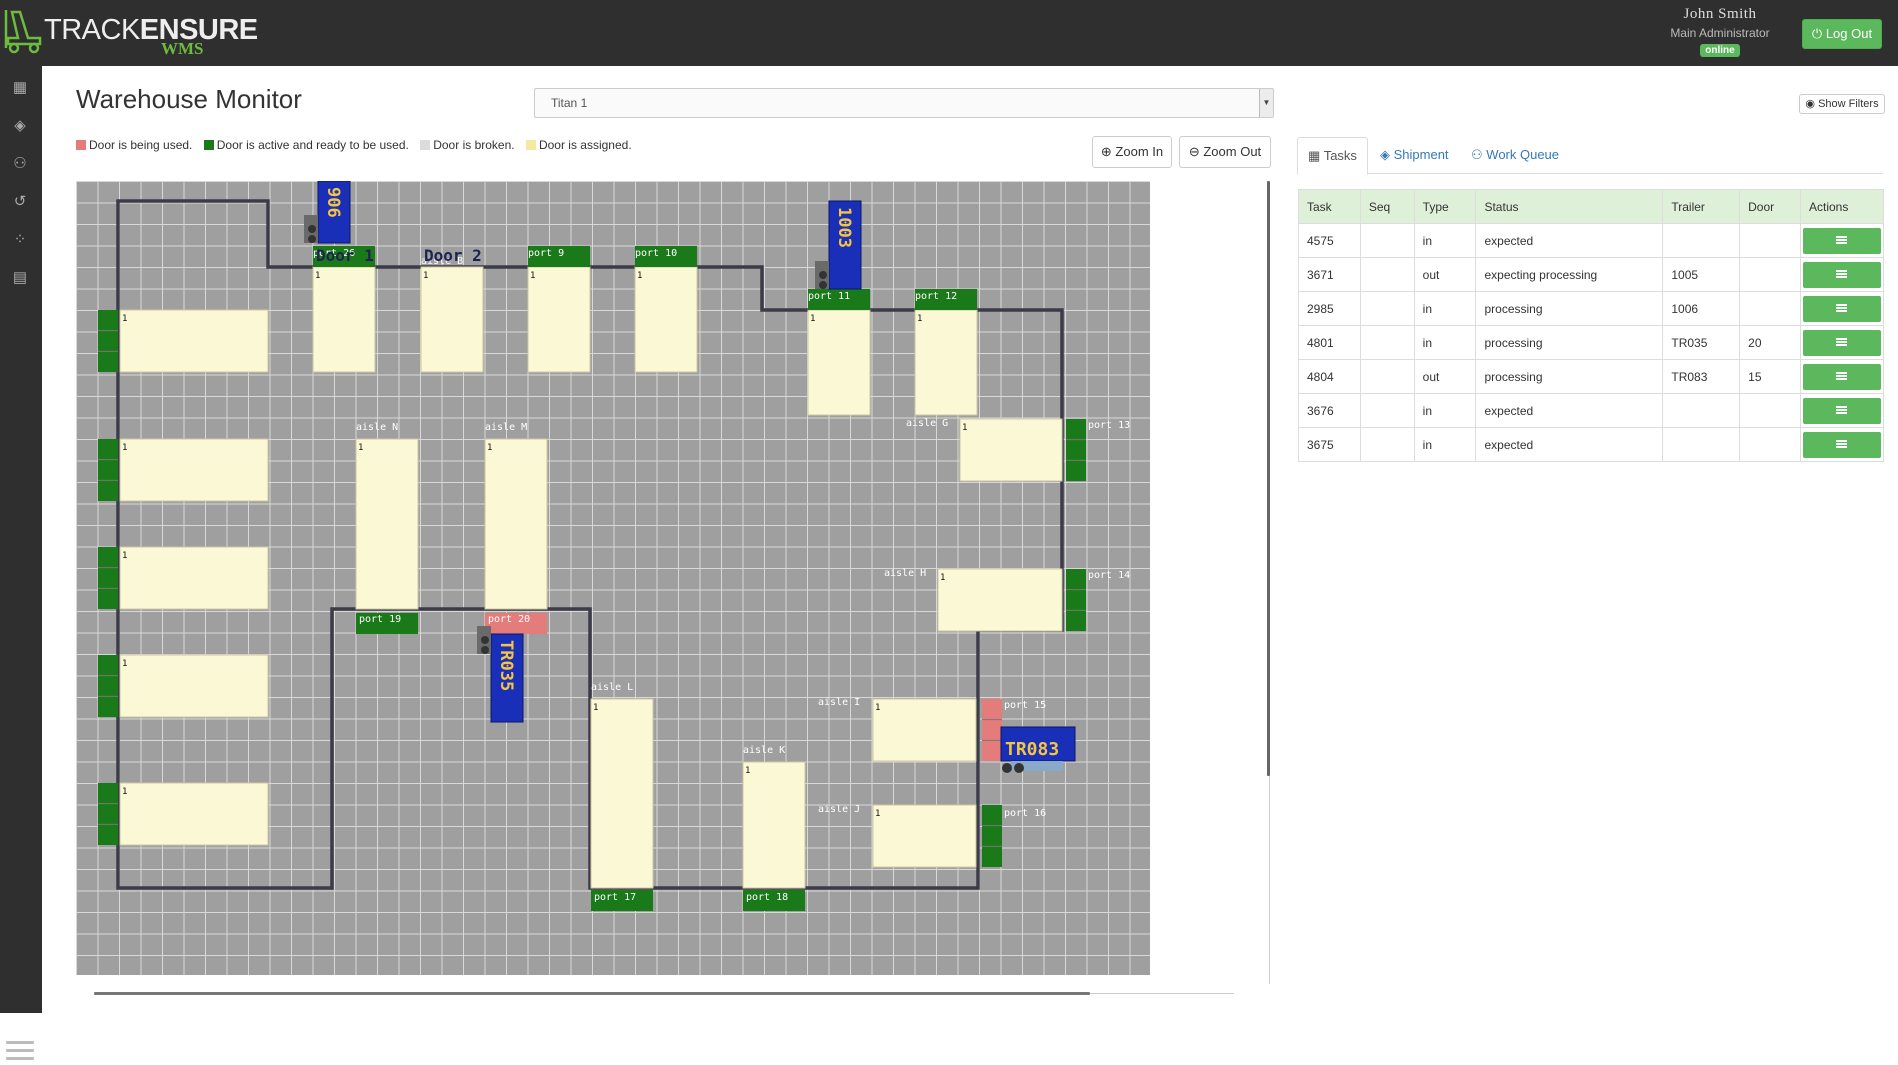  I want to click on list-icon: ▤, so click(20, 278).